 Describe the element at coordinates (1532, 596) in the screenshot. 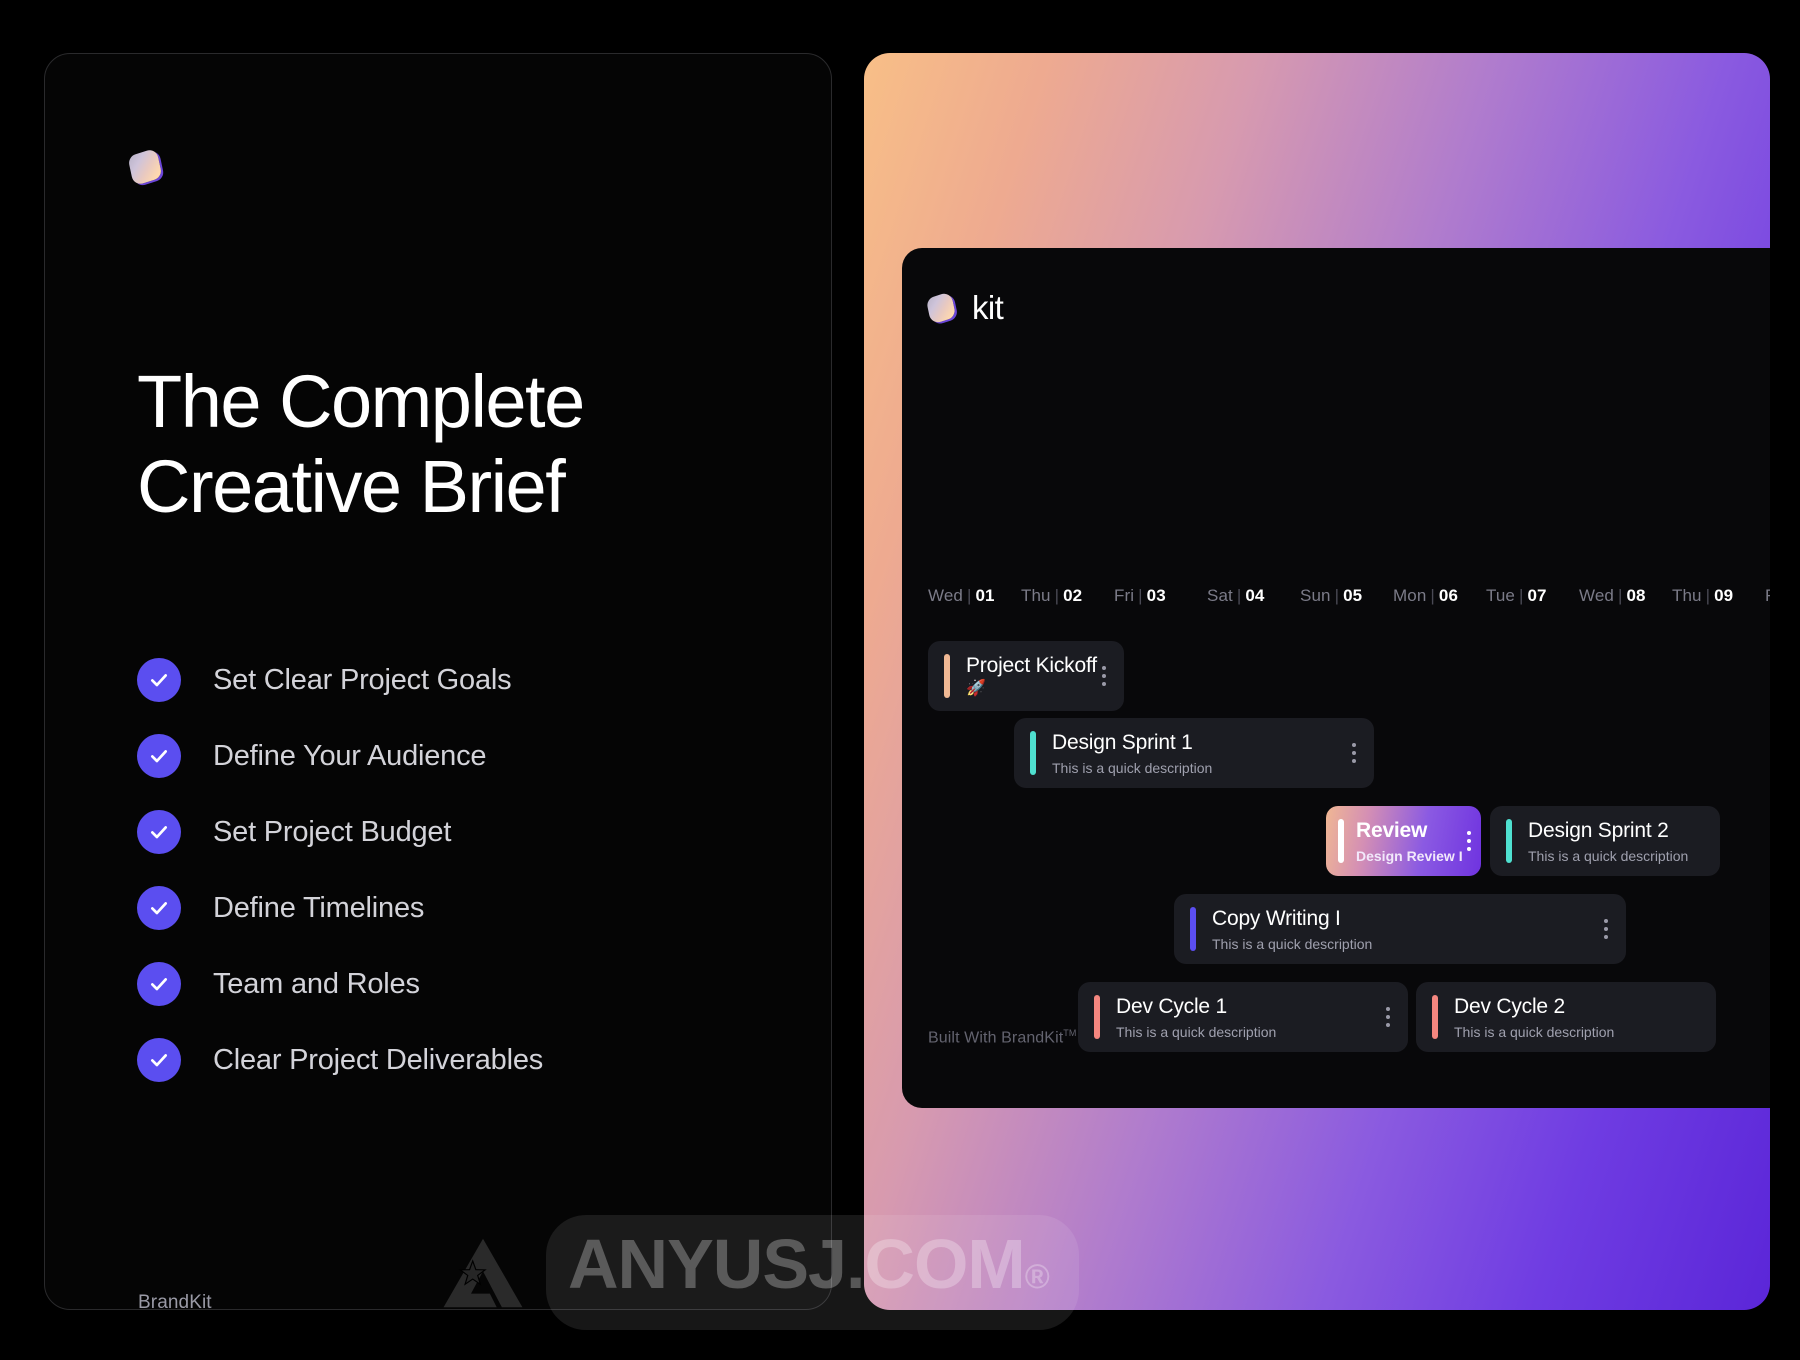

I see `timeline-day-cell: Tue | 07` at that location.